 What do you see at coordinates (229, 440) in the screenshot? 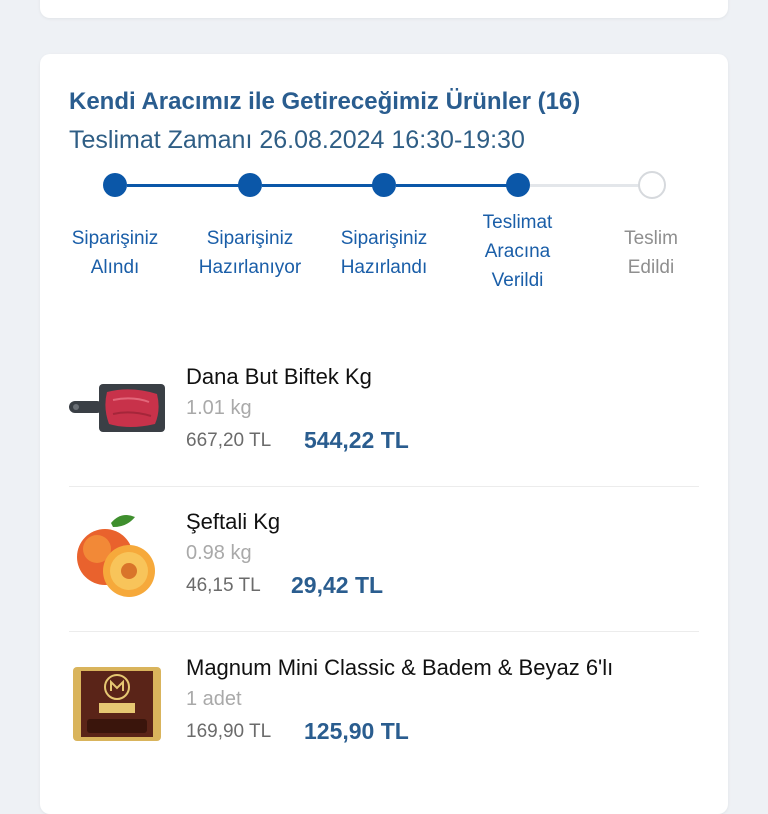
I see `product-old-price: 667,20 TL` at bounding box center [229, 440].